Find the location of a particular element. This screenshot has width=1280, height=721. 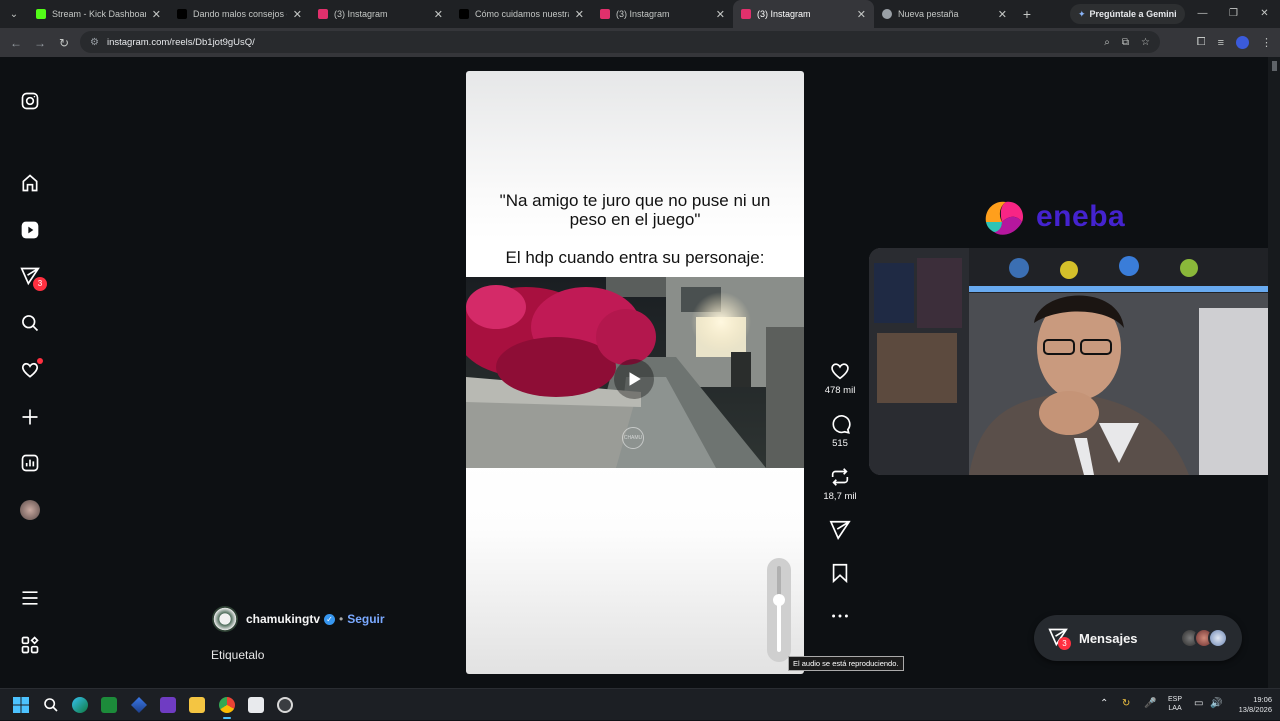

clock-date: 13/8/2026 is located at coordinates (1255, 709).